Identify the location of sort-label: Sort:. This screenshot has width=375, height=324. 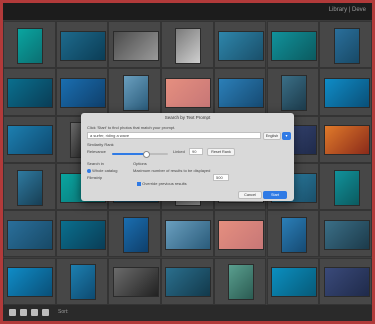
(63, 312).